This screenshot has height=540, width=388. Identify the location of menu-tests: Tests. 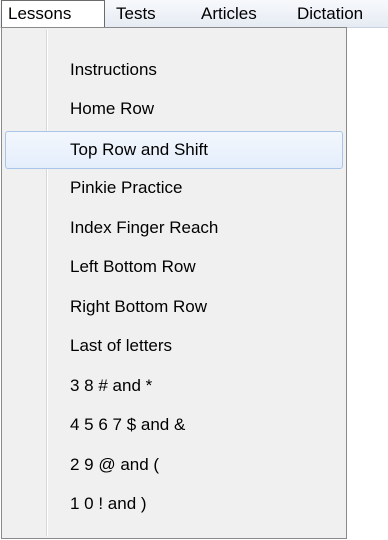
(150, 14).